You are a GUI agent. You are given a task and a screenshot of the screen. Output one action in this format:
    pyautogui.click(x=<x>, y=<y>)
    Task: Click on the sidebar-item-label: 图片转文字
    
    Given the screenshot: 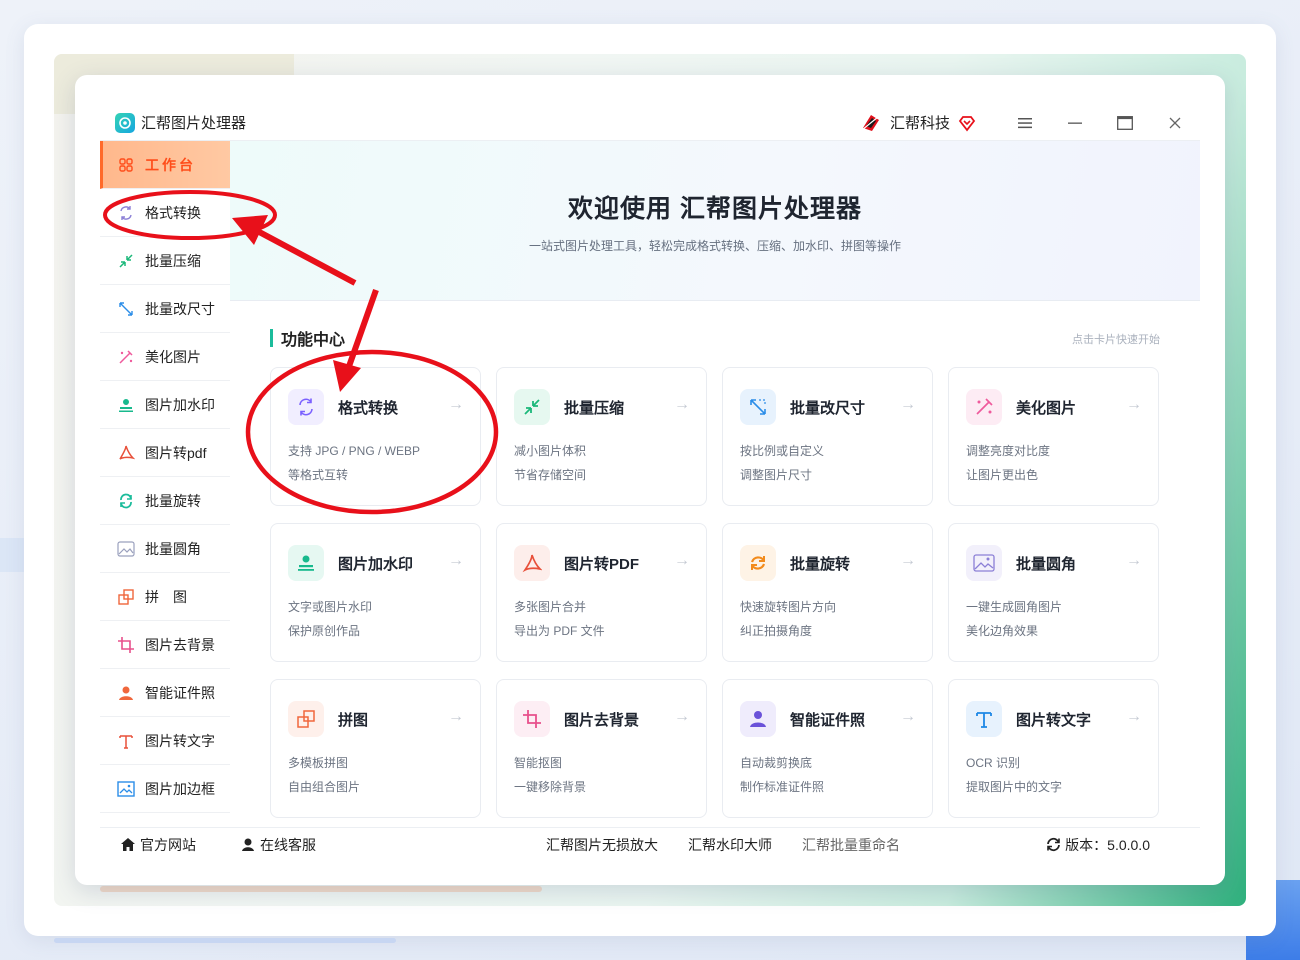 What is the action you would take?
    pyautogui.click(x=180, y=740)
    